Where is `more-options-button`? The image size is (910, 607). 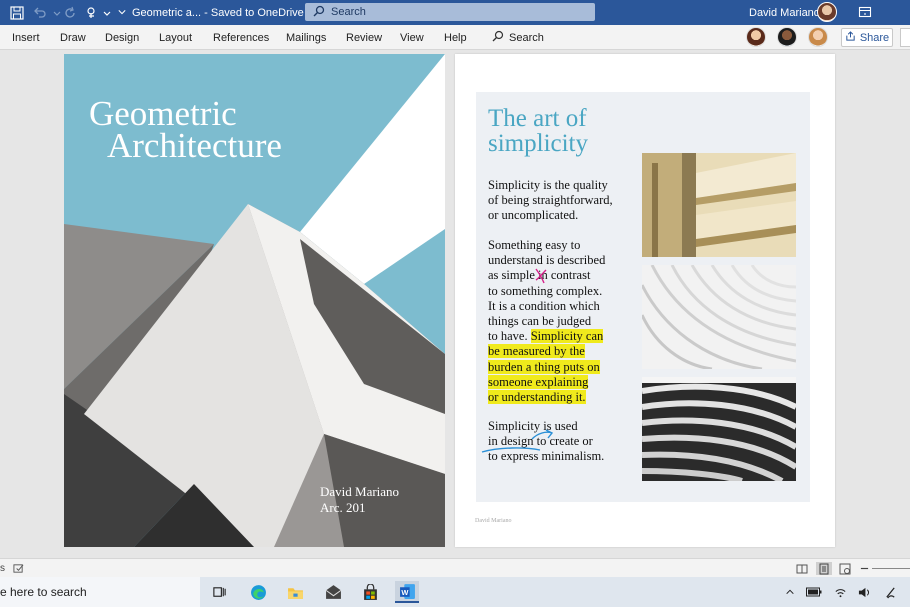 more-options-button is located at coordinates (905, 37).